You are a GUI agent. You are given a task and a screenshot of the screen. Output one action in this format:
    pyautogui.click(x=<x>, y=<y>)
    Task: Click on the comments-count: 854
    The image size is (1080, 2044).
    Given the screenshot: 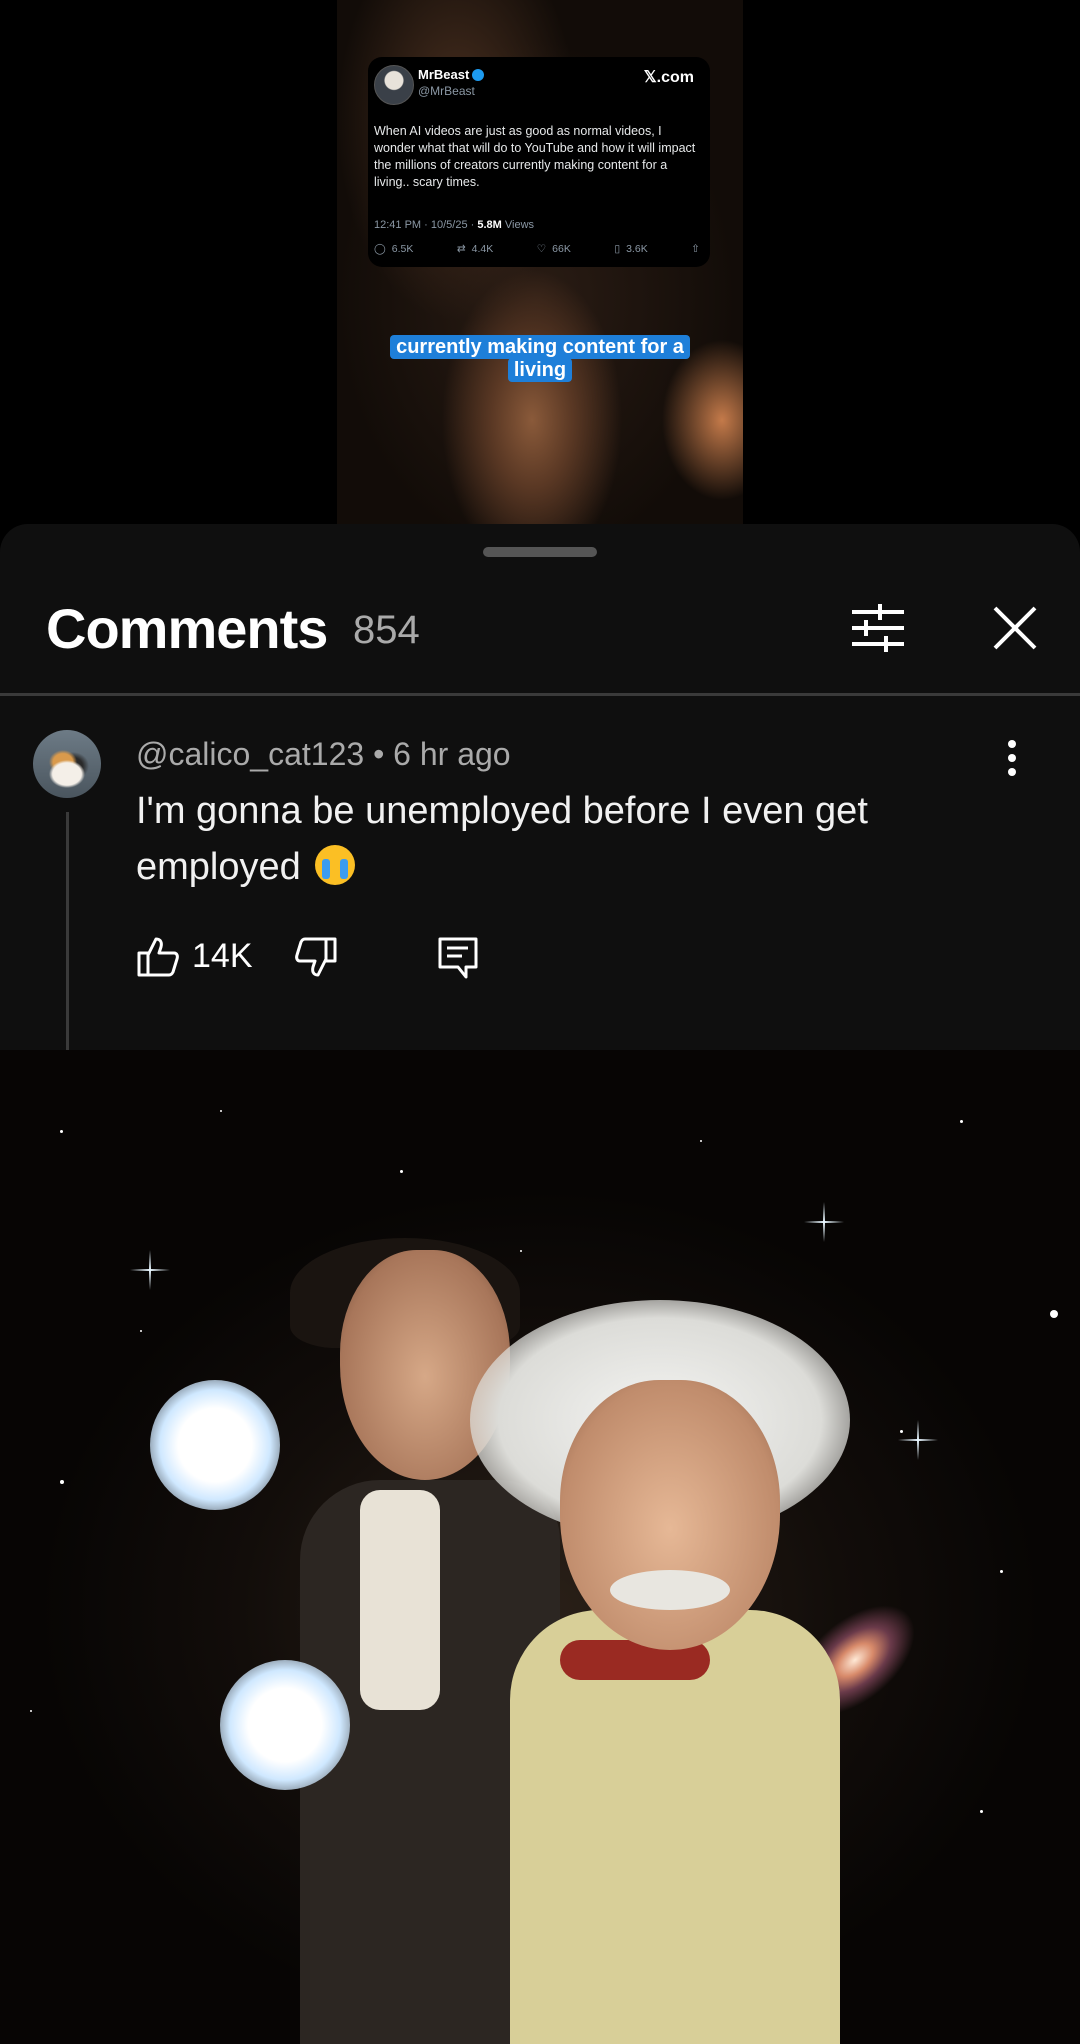 What is the action you would take?
    pyautogui.click(x=386, y=630)
    